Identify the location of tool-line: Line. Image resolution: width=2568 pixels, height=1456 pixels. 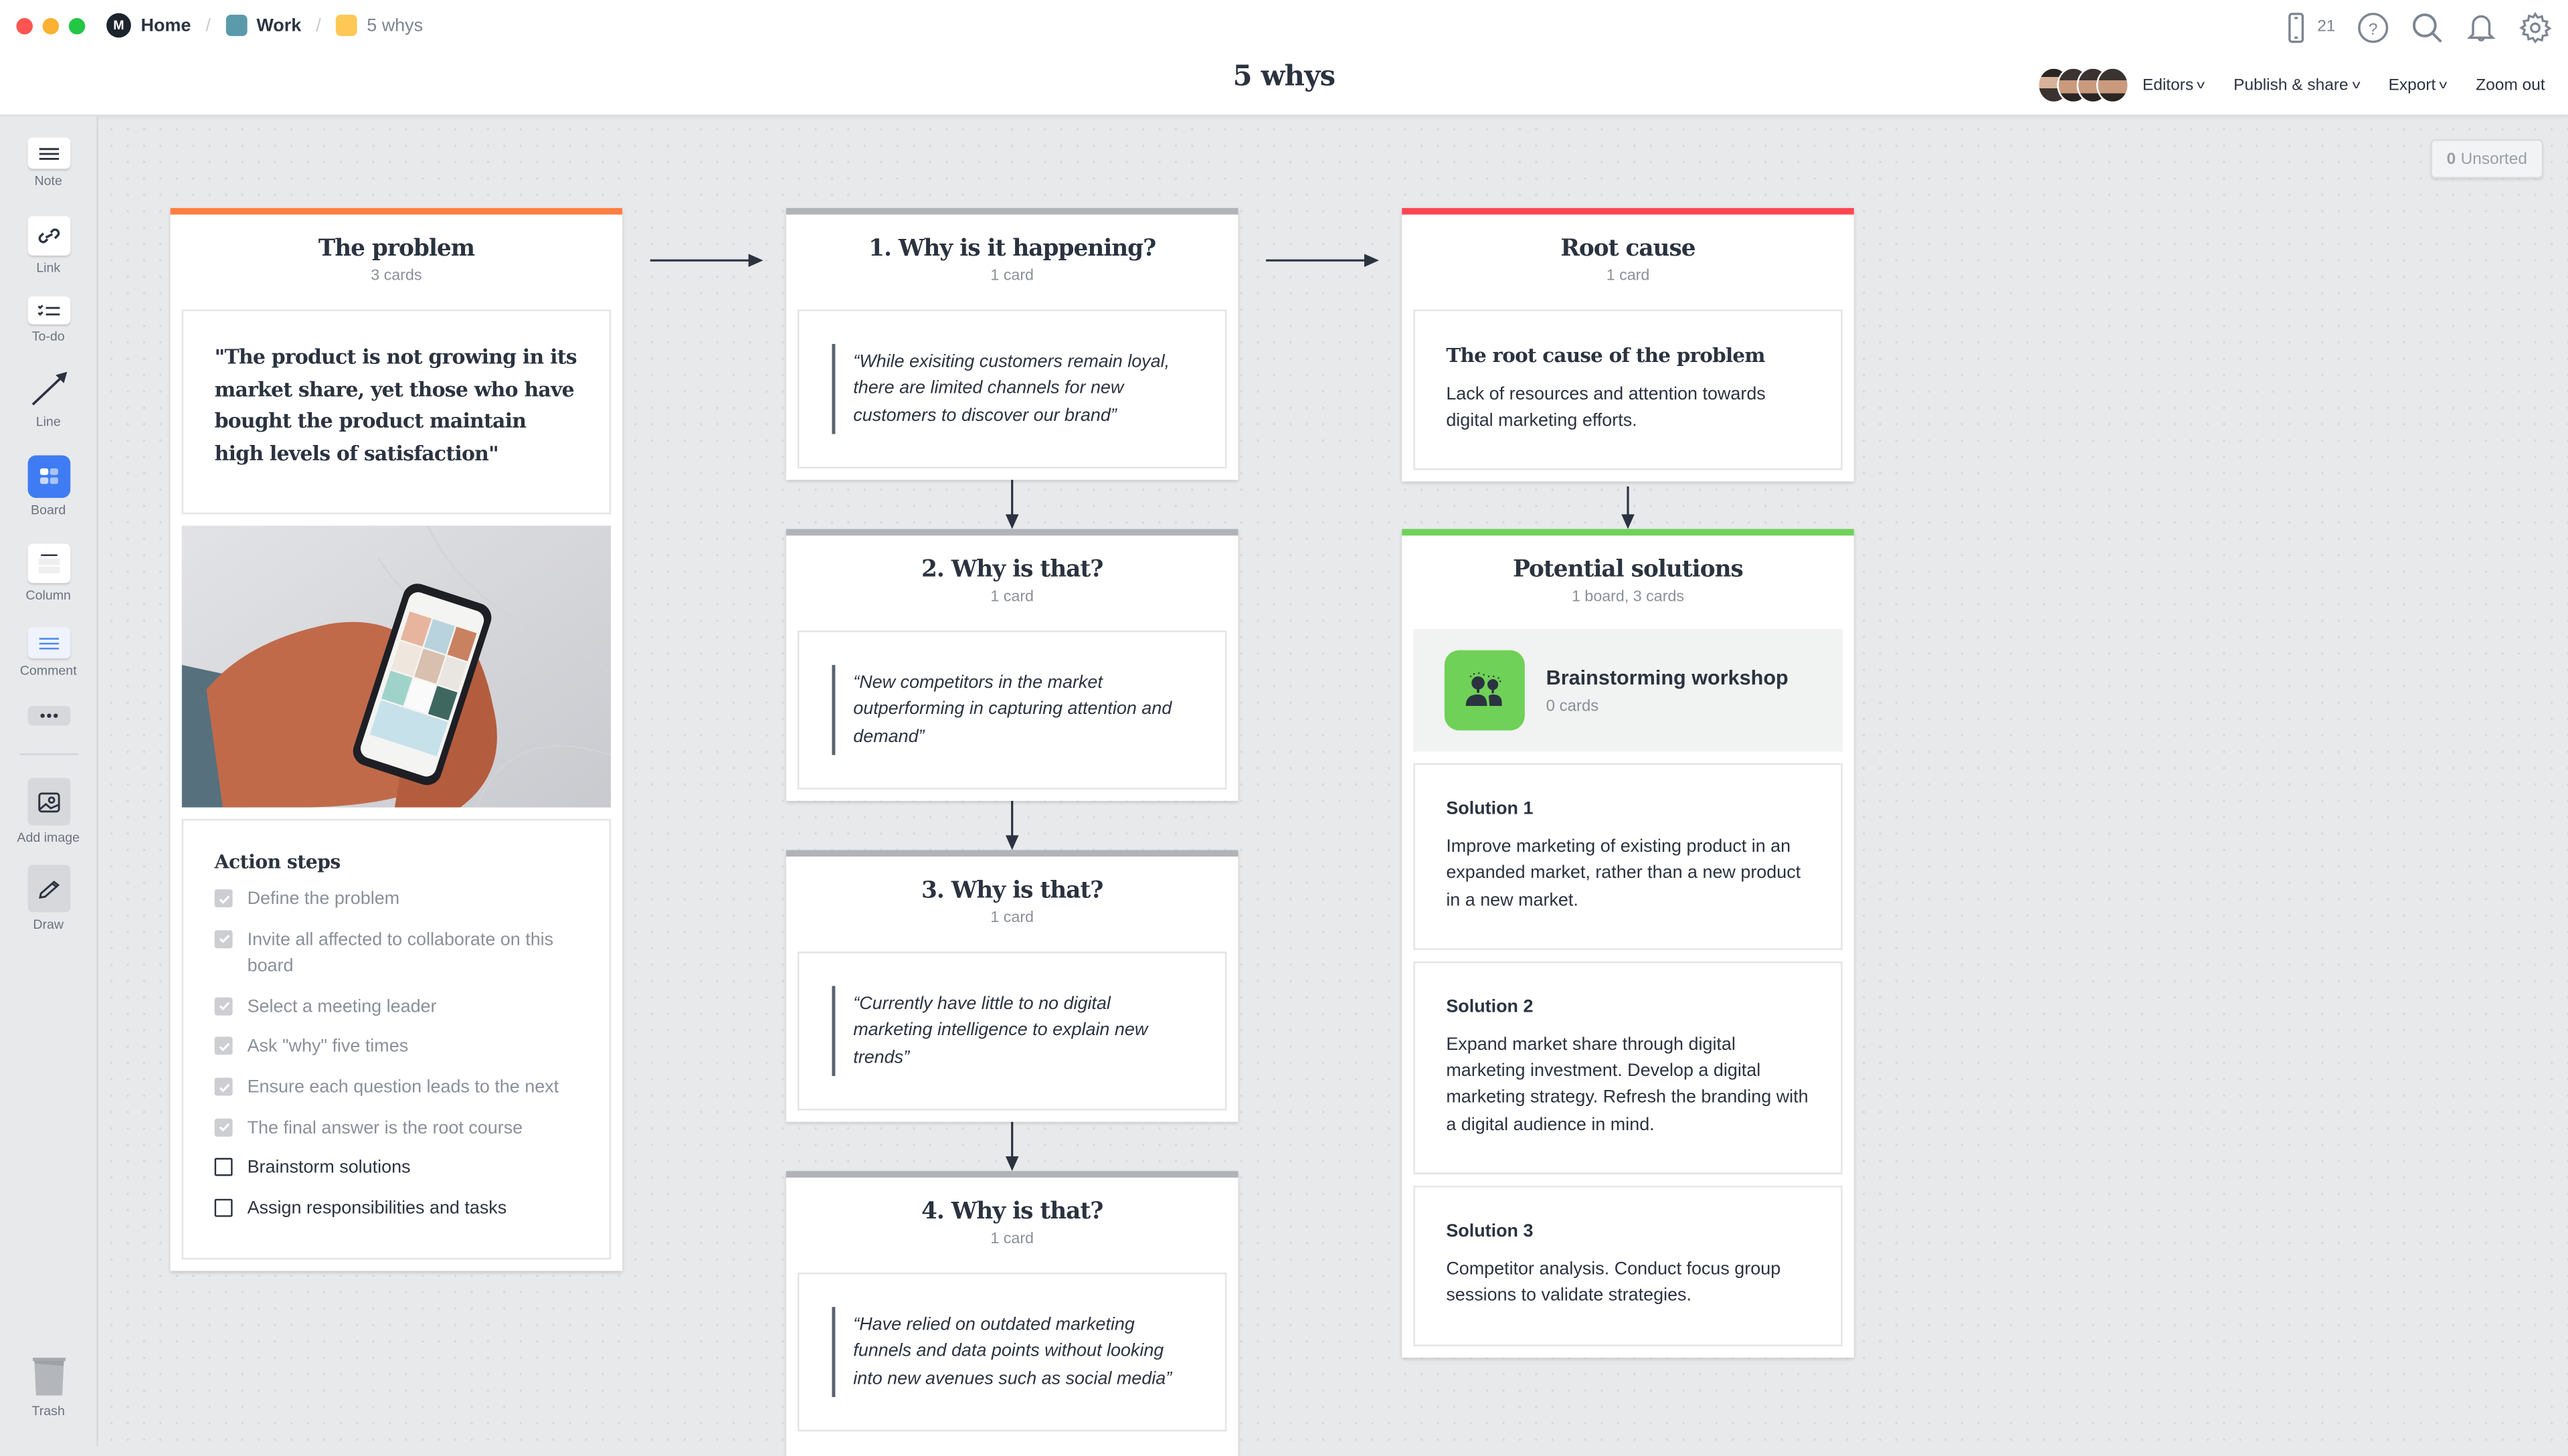
(48, 398).